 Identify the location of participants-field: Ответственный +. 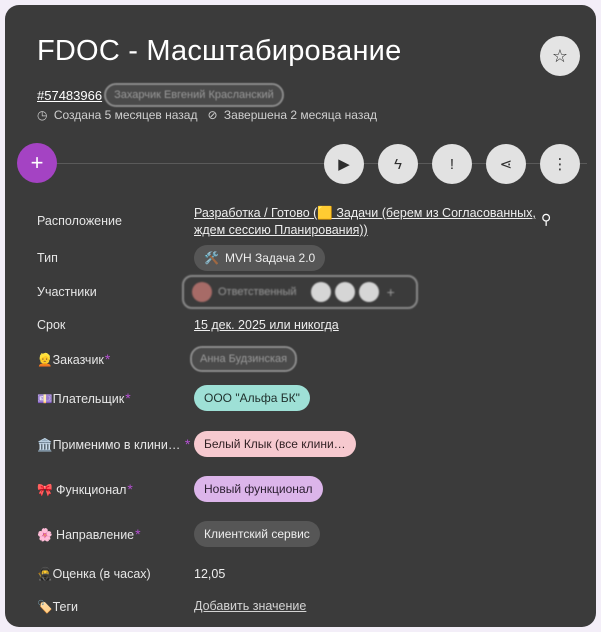
(300, 292).